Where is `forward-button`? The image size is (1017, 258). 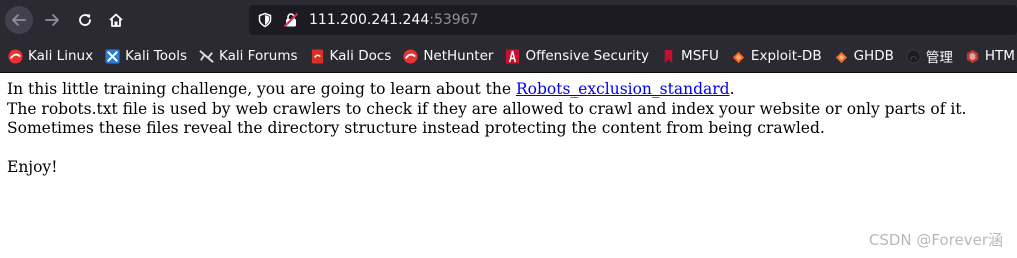 forward-button is located at coordinates (52, 20).